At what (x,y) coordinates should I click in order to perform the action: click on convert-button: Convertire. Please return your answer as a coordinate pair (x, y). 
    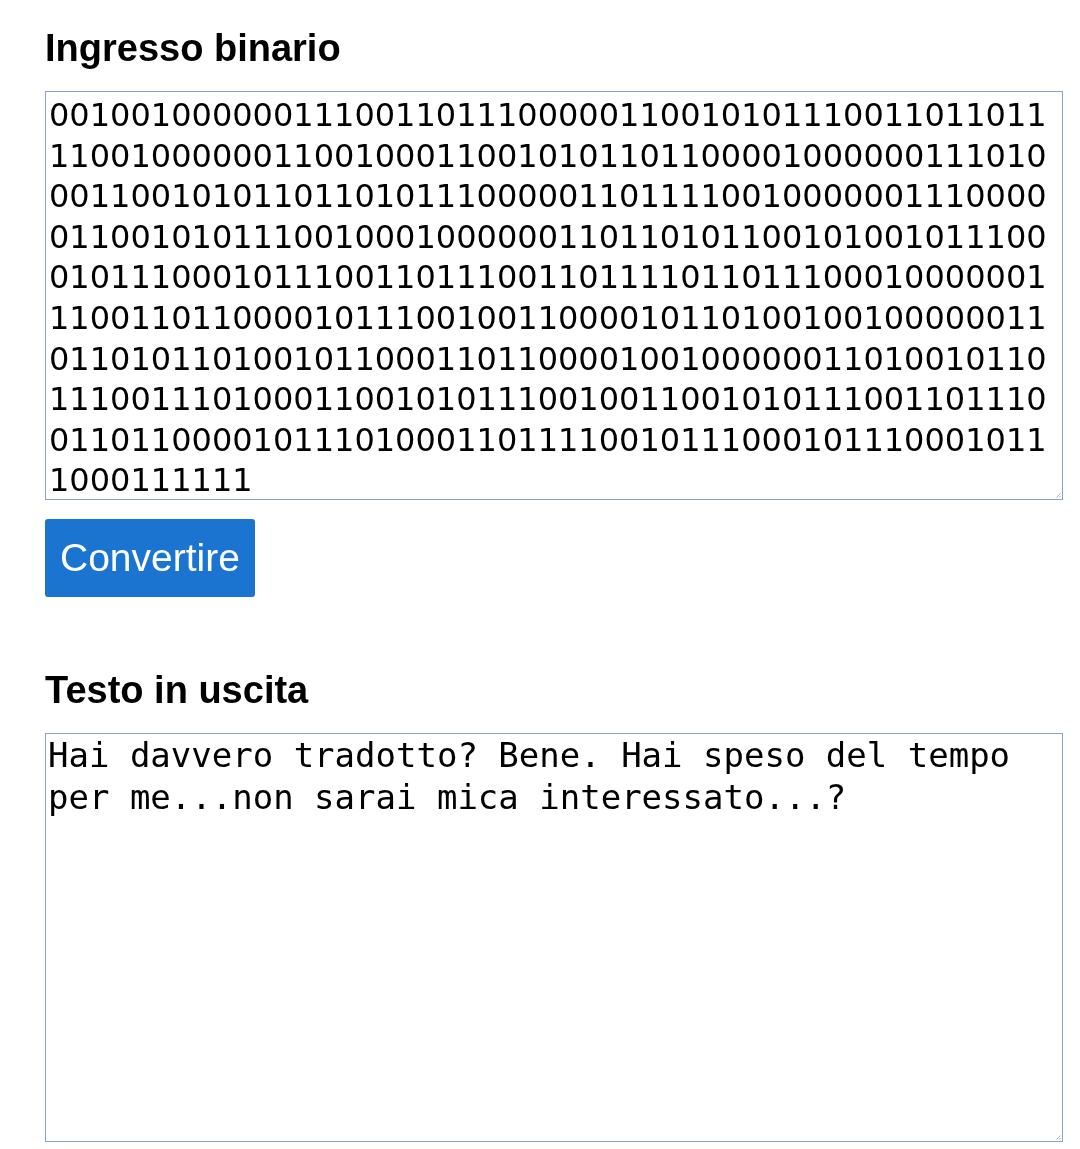
    Looking at the image, I should click on (150, 558).